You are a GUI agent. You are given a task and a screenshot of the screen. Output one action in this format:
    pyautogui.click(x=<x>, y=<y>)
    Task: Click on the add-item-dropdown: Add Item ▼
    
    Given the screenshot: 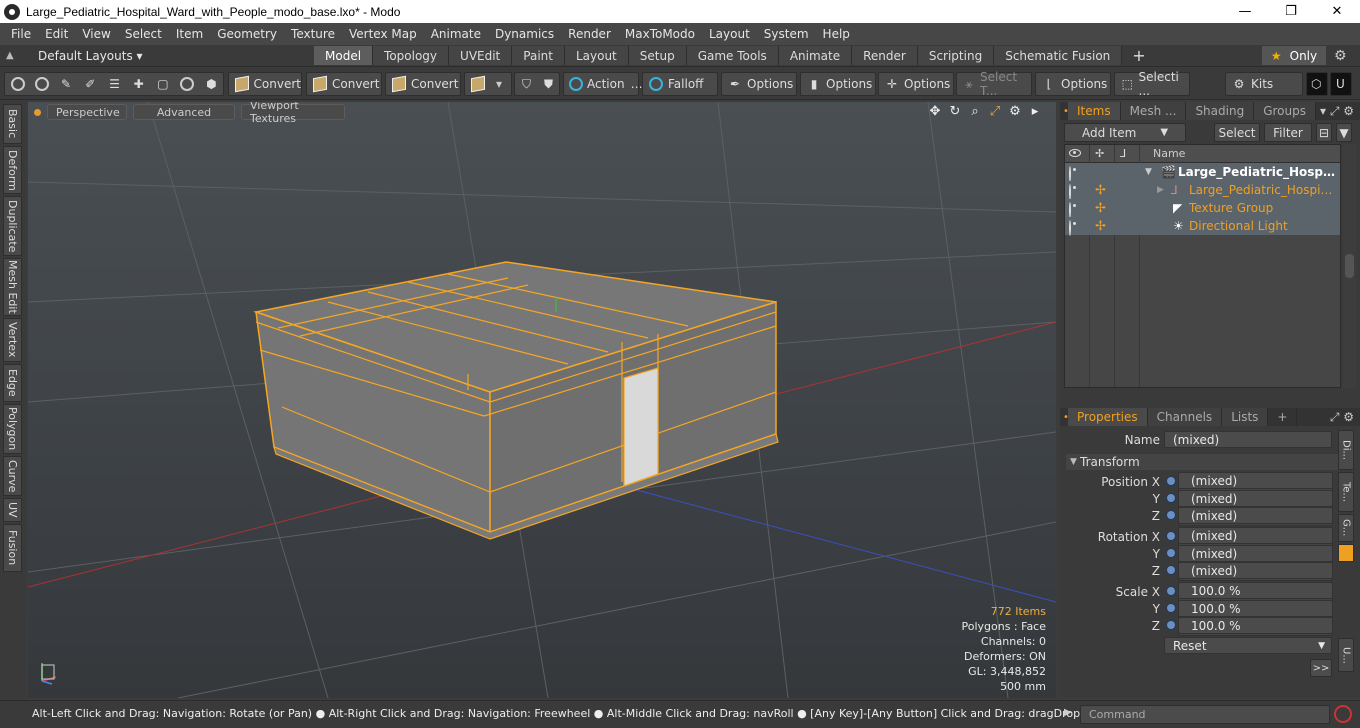 What is the action you would take?
    pyautogui.click(x=1125, y=132)
    